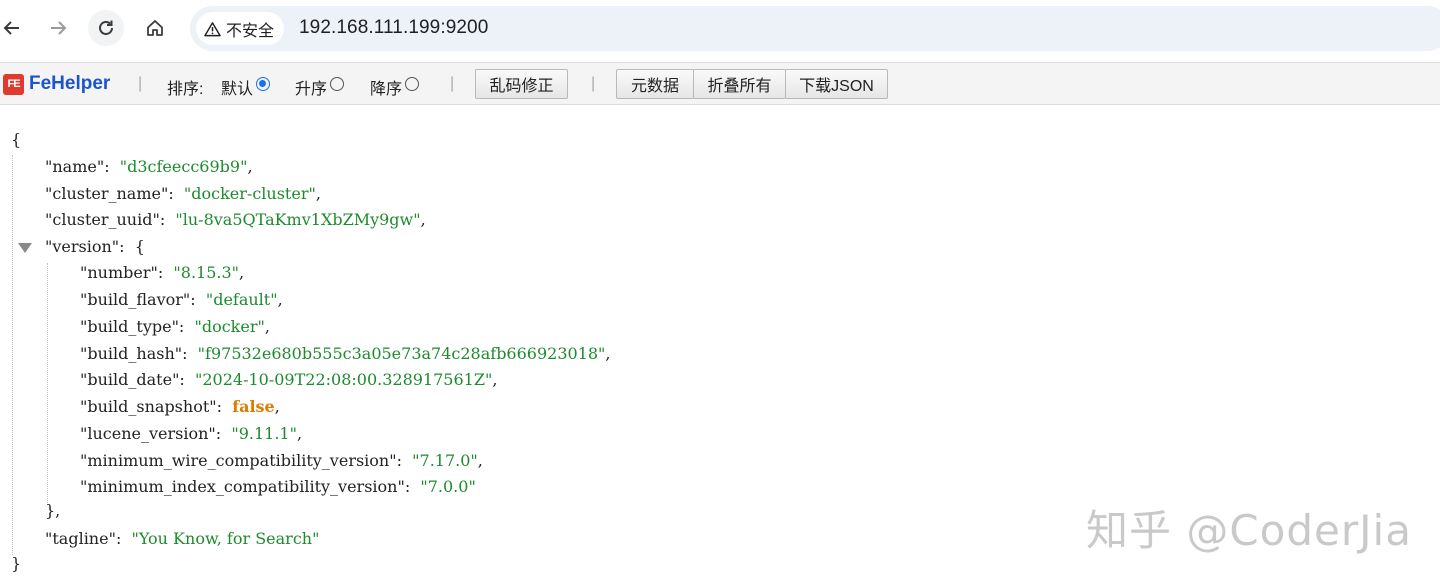 This screenshot has height=583, width=1440. What do you see at coordinates (263, 84) in the screenshot?
I see `radio-default` at bounding box center [263, 84].